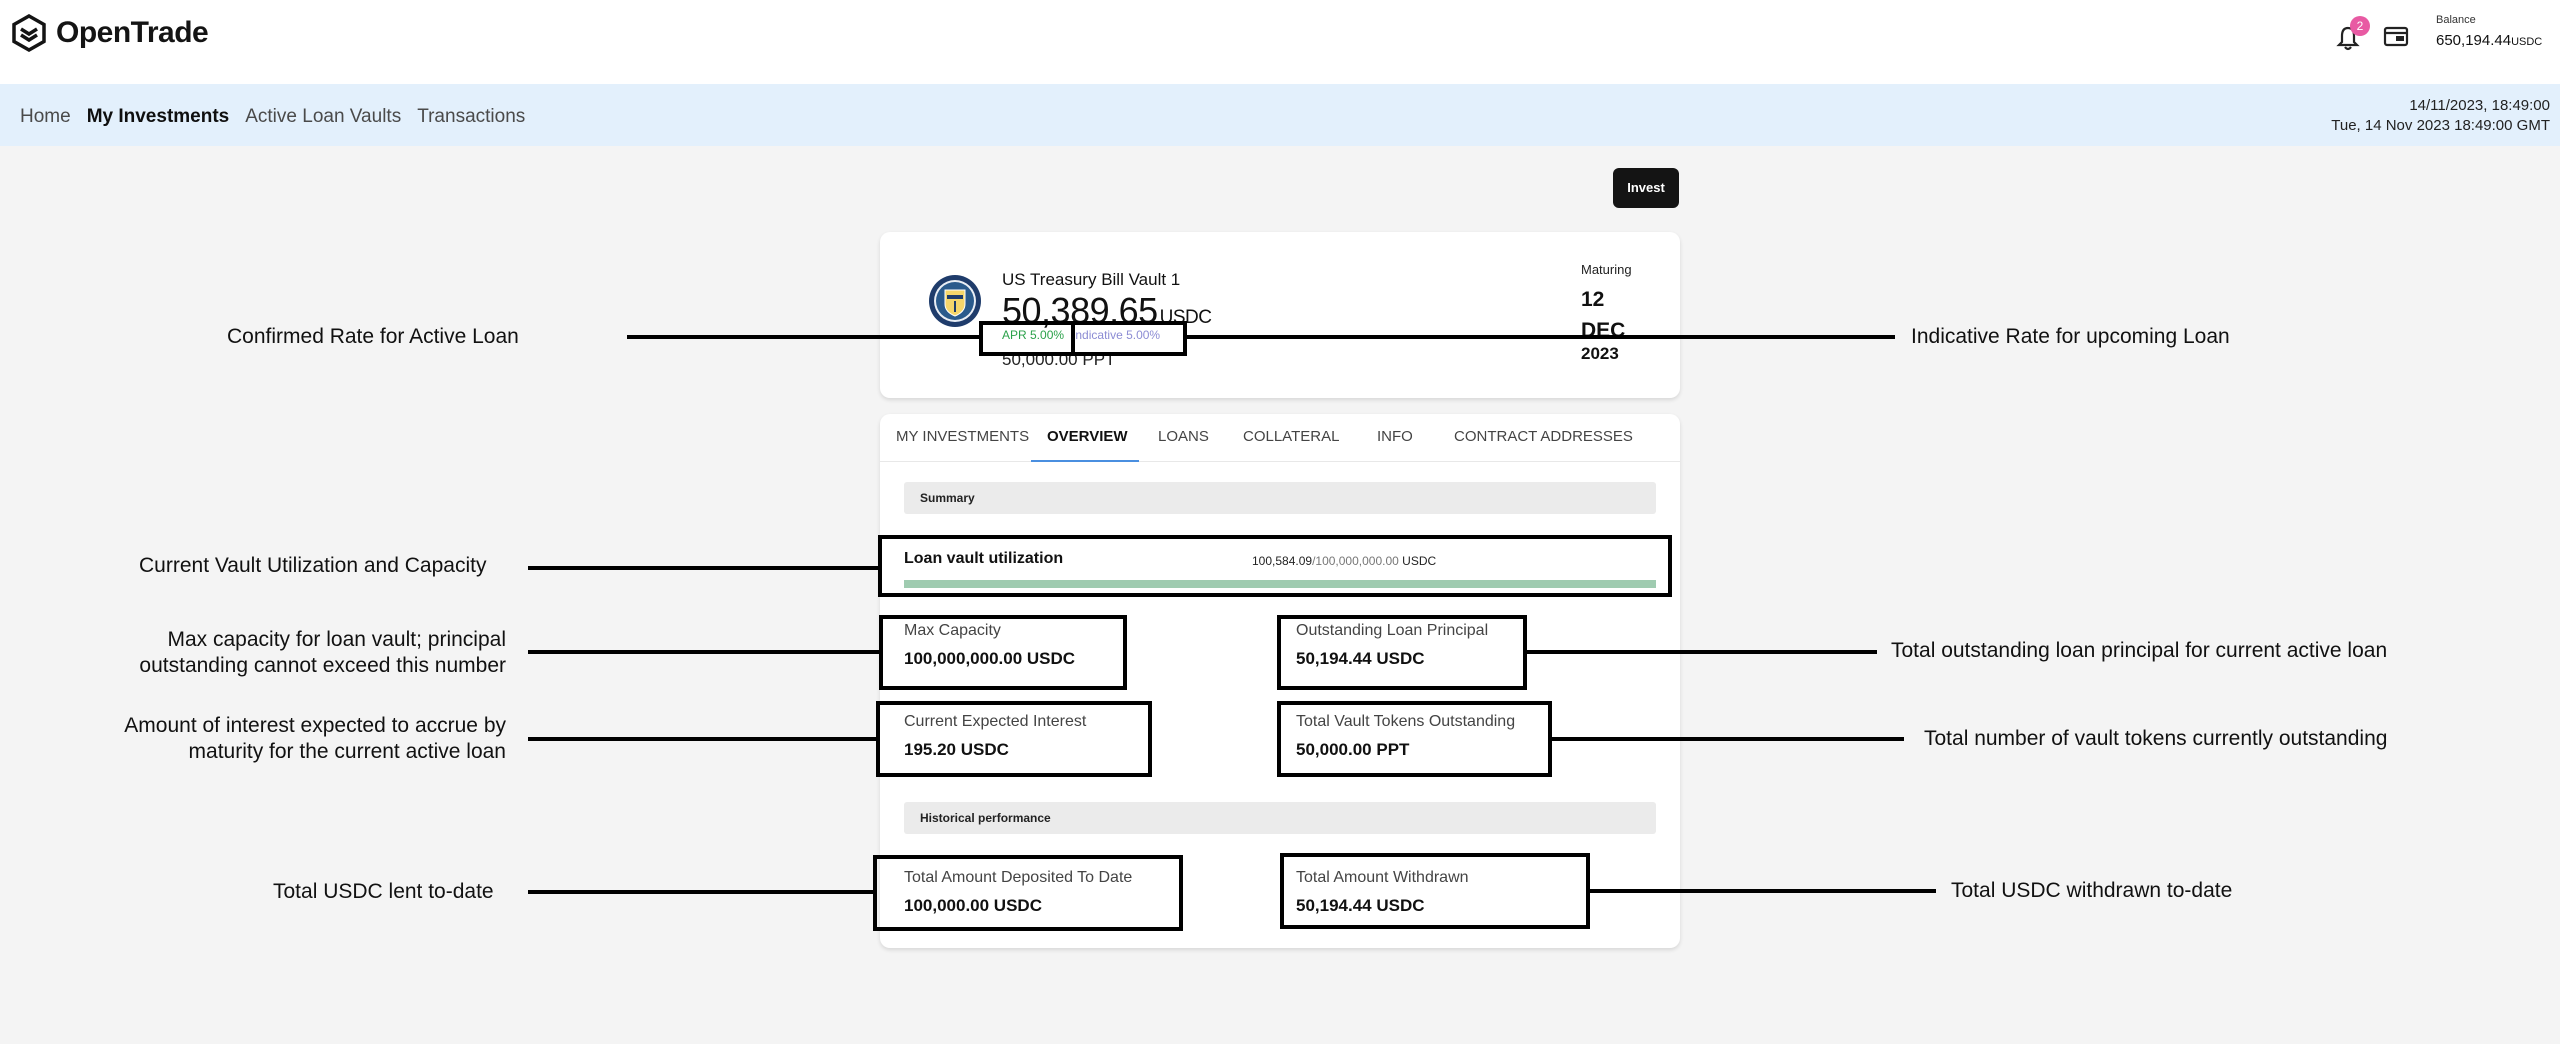  I want to click on annotation-line-deposited, so click(700, 892).